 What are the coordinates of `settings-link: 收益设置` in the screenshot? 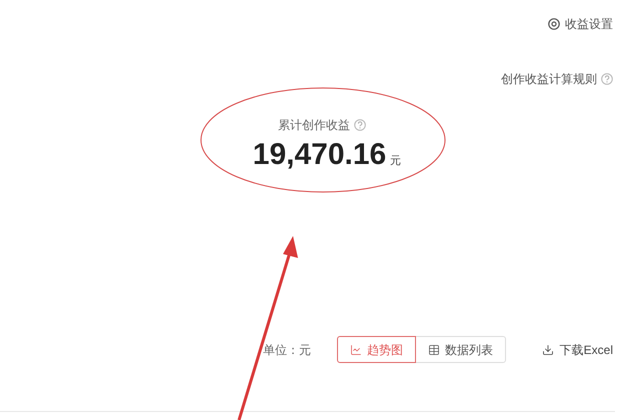 It's located at (580, 24).